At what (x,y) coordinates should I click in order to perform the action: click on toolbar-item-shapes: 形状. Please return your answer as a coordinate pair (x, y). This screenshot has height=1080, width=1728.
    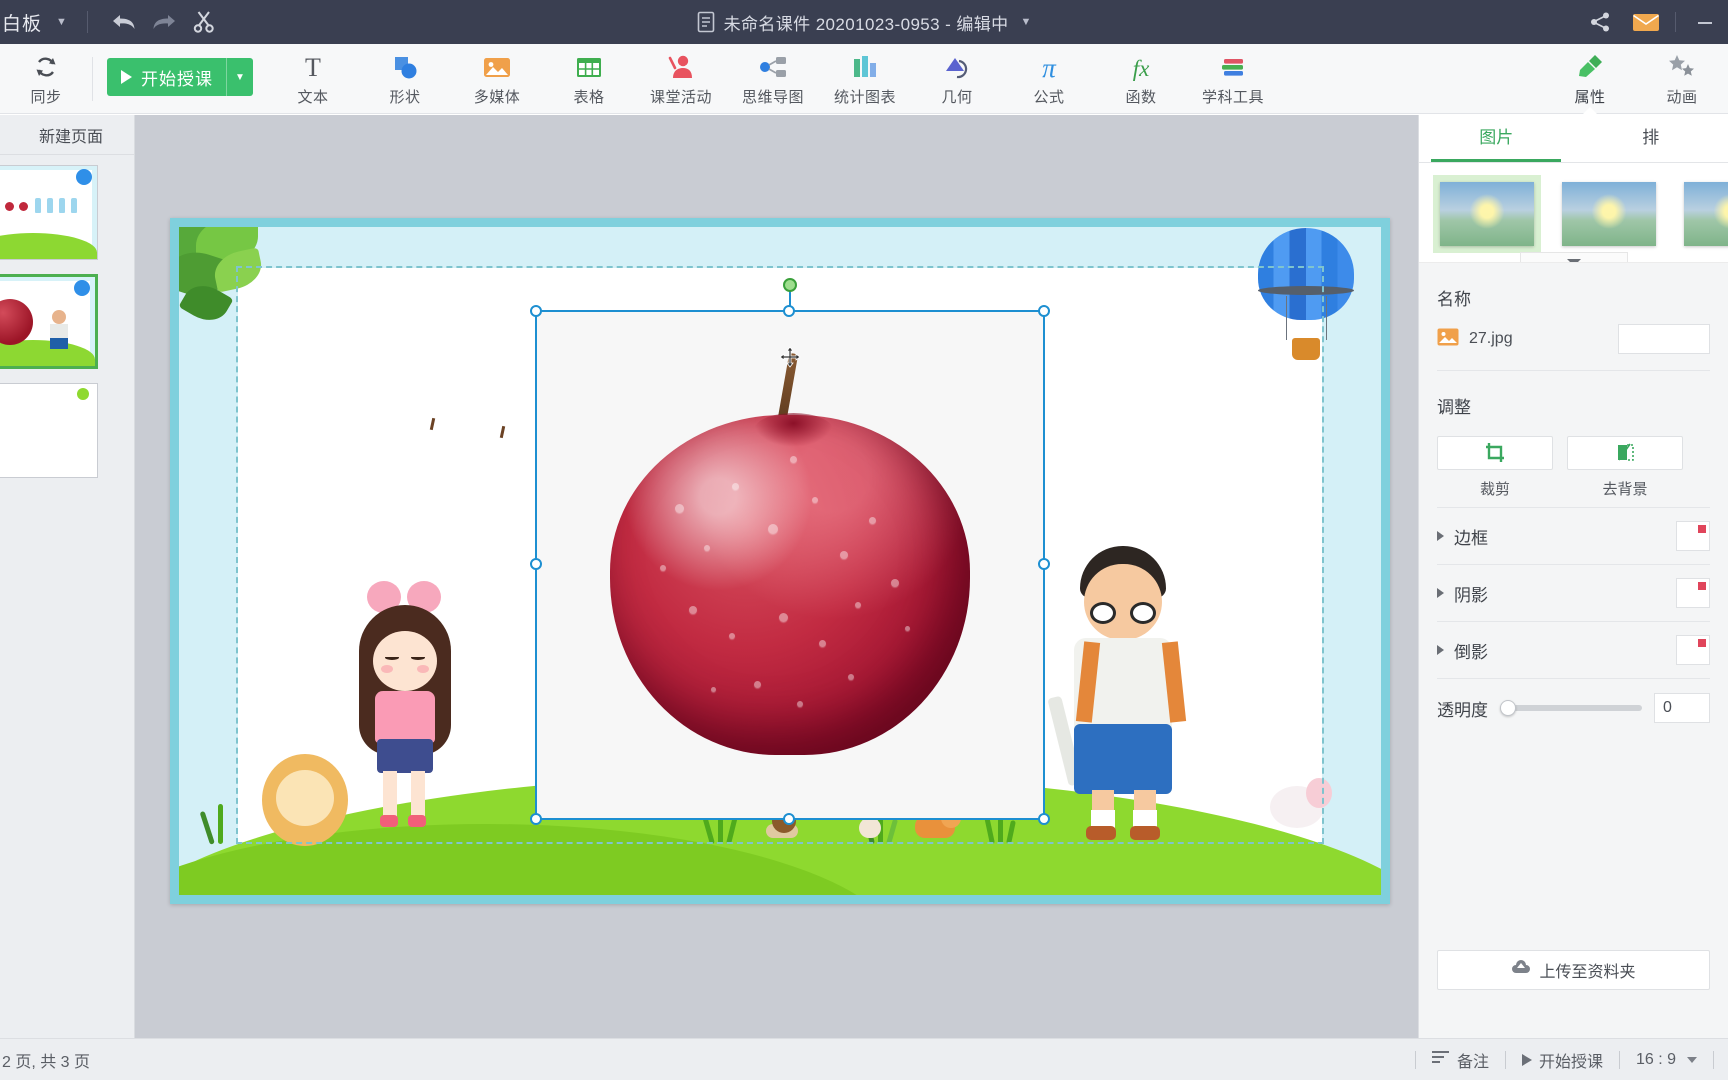
    Looking at the image, I should click on (405, 79).